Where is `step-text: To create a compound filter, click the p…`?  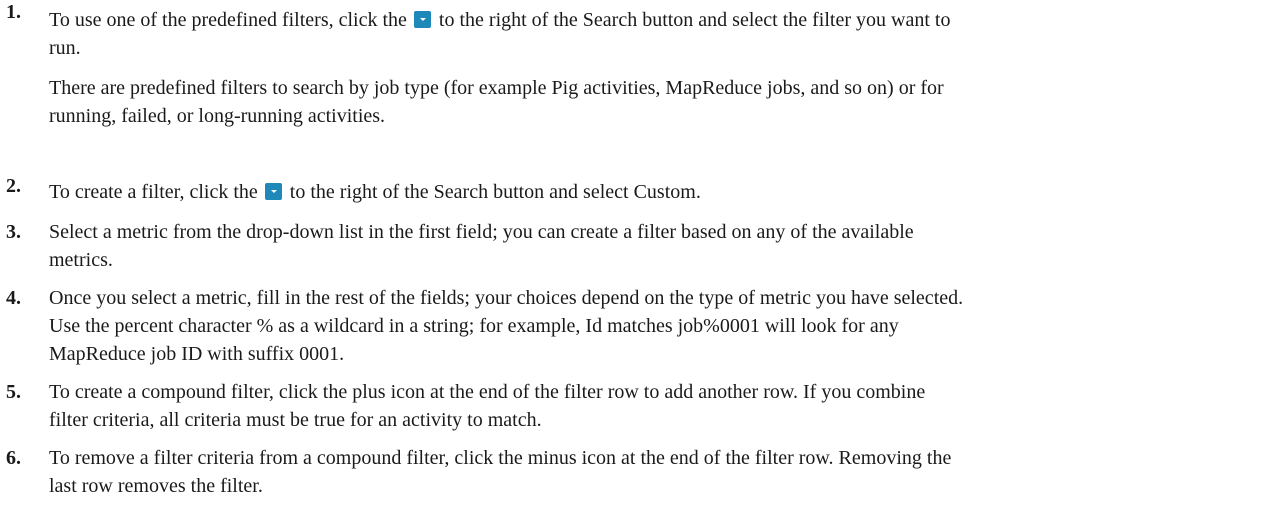
step-text: To create a compound filter, click the p… is located at coordinates (654, 406).